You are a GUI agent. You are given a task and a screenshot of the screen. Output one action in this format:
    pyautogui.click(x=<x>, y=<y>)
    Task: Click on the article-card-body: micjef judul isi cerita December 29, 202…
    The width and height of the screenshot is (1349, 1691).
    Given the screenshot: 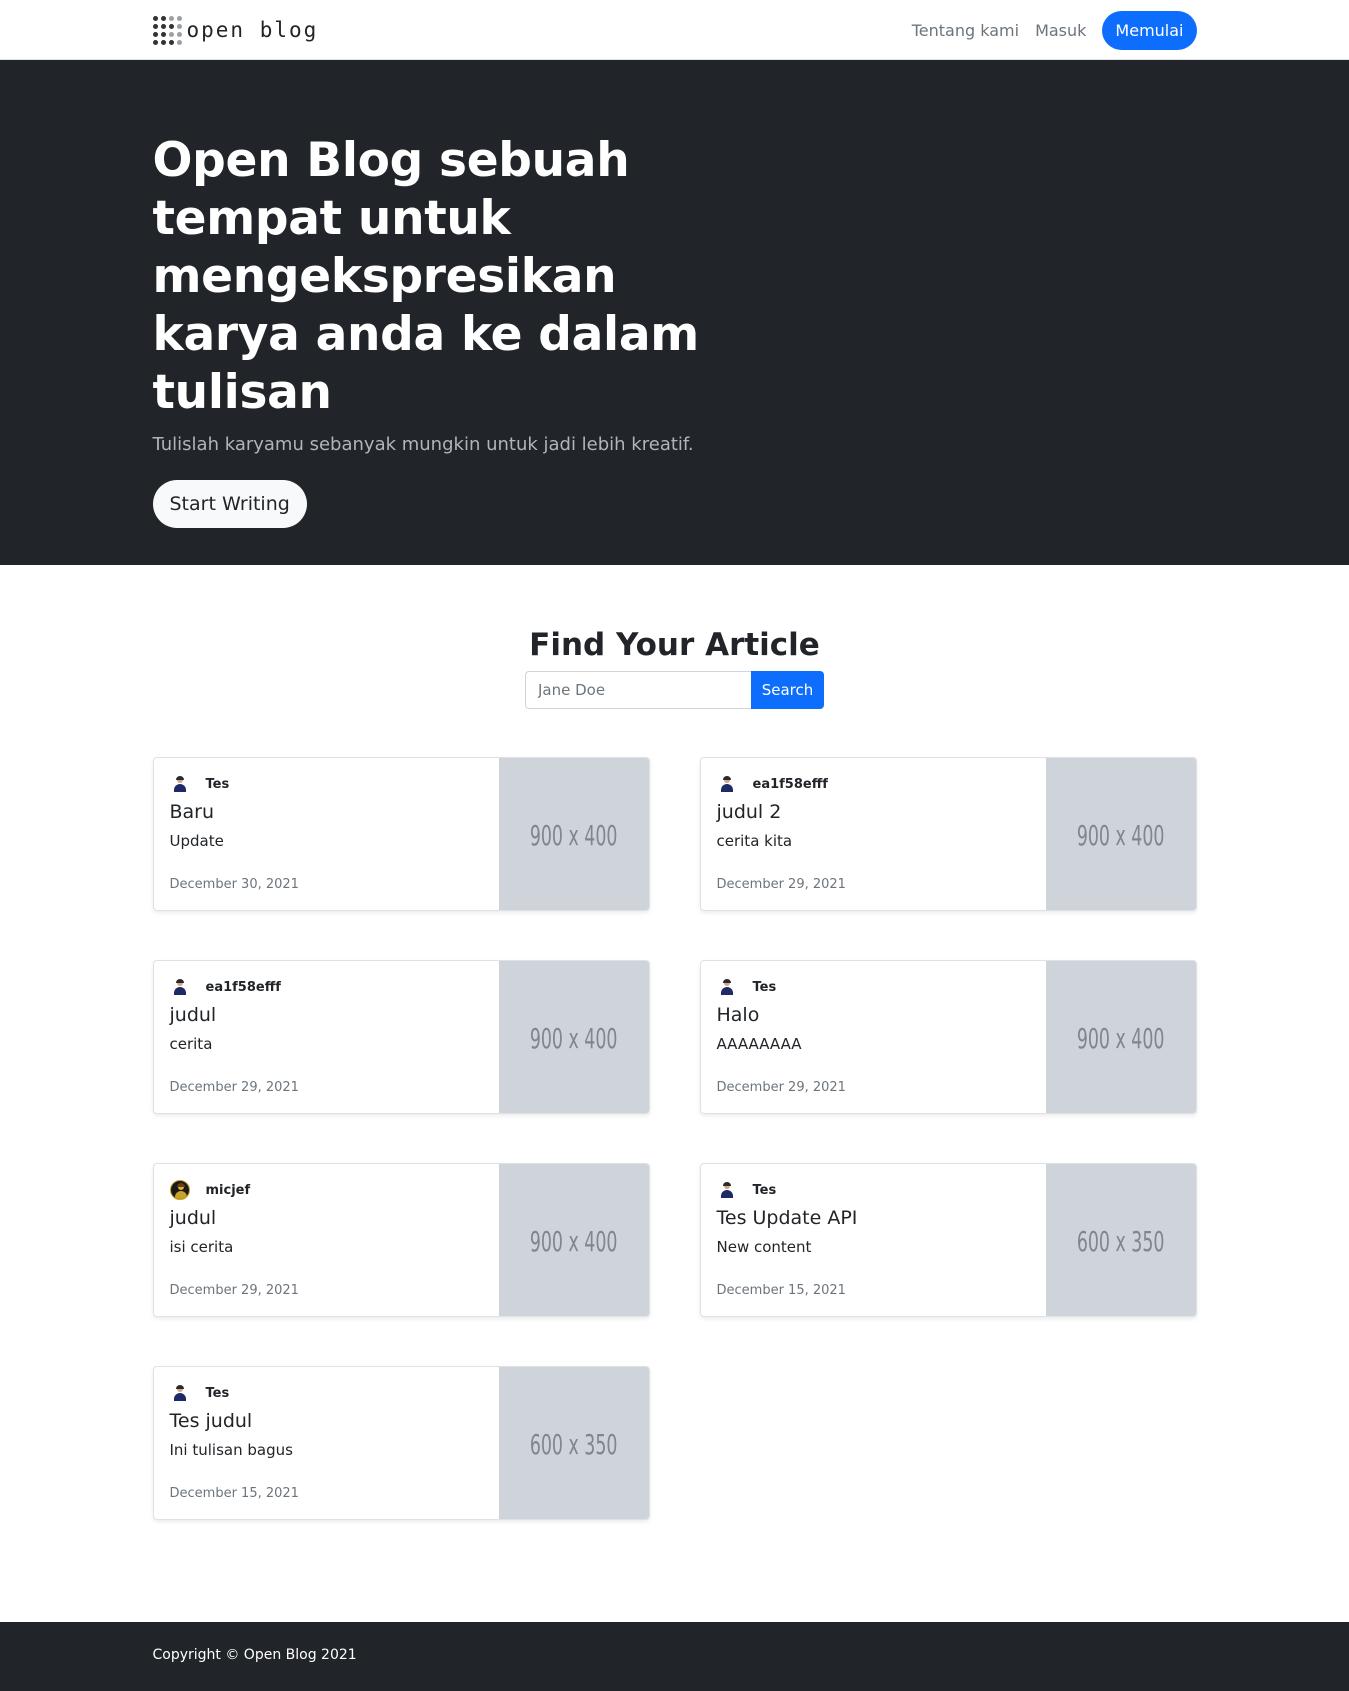 What is the action you would take?
    pyautogui.click(x=327, y=1240)
    